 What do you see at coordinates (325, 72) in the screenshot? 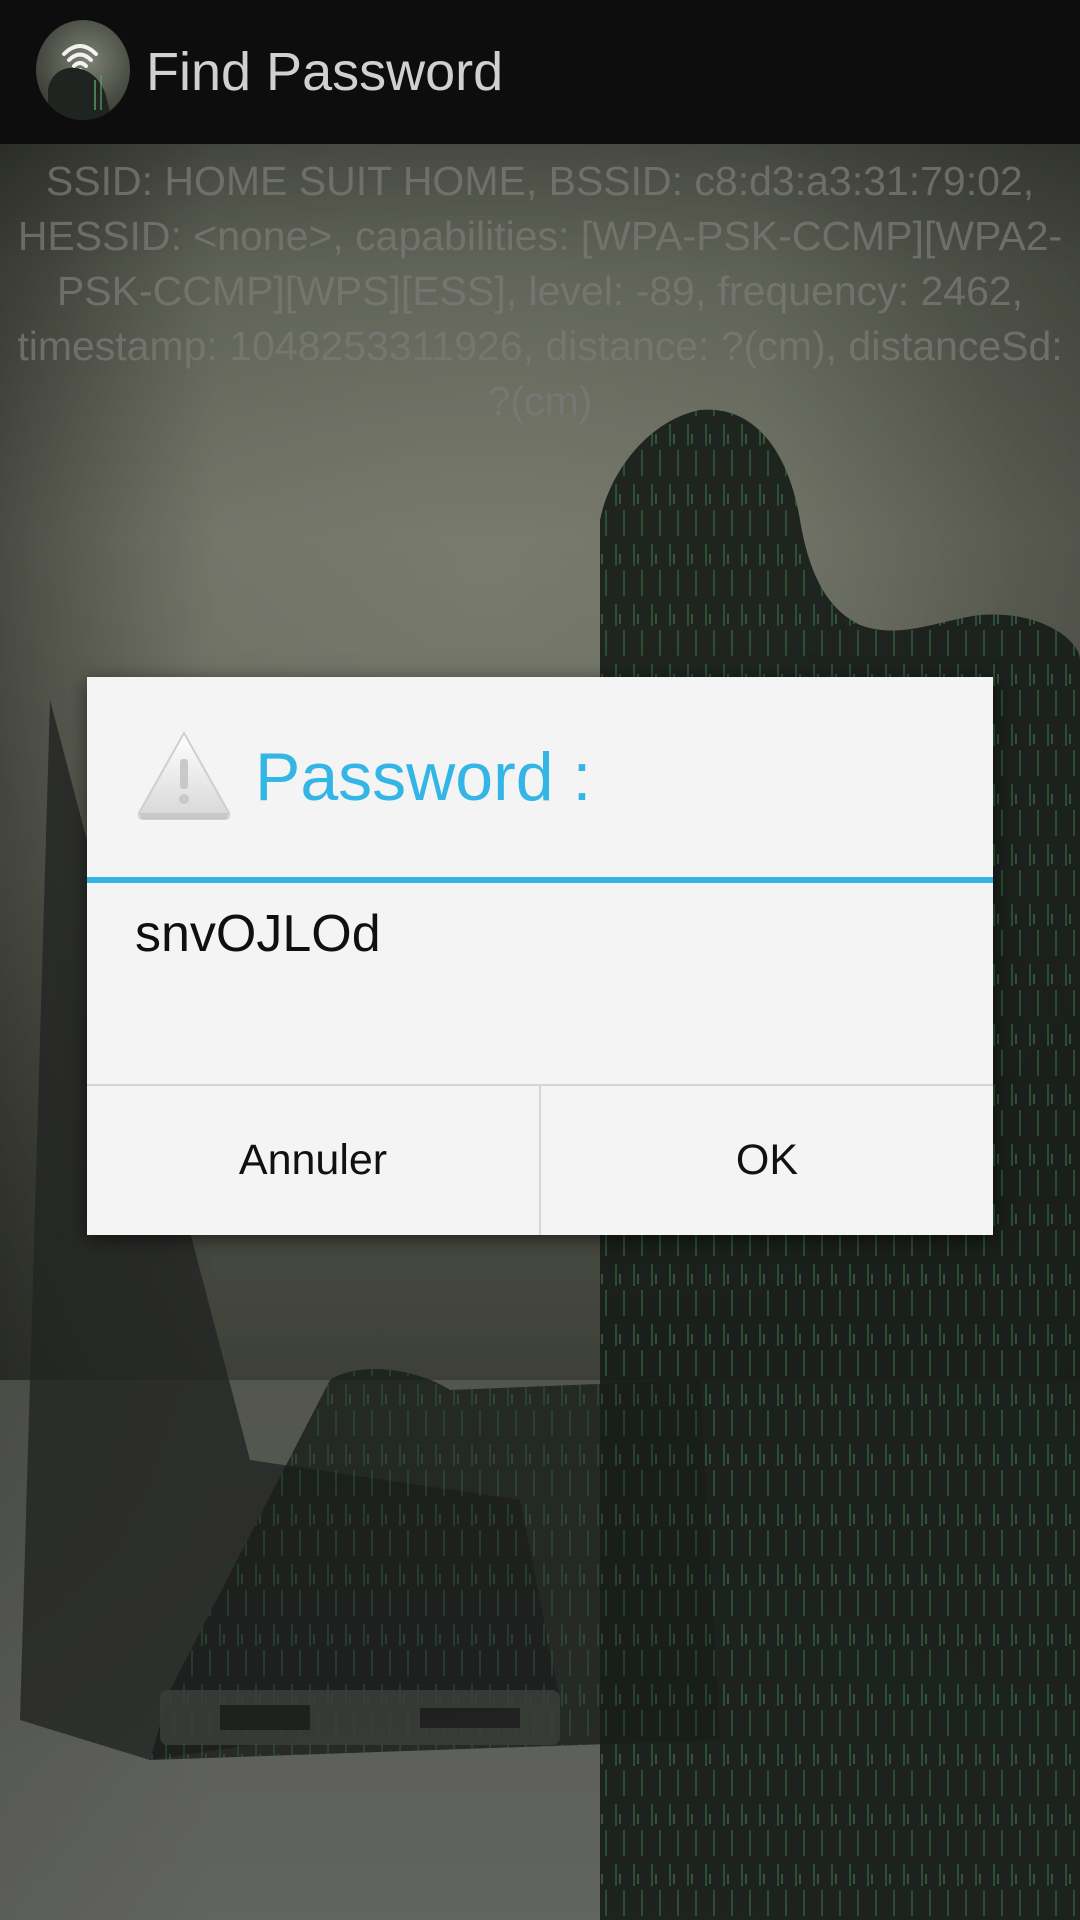
I see `app-title: Find Password` at bounding box center [325, 72].